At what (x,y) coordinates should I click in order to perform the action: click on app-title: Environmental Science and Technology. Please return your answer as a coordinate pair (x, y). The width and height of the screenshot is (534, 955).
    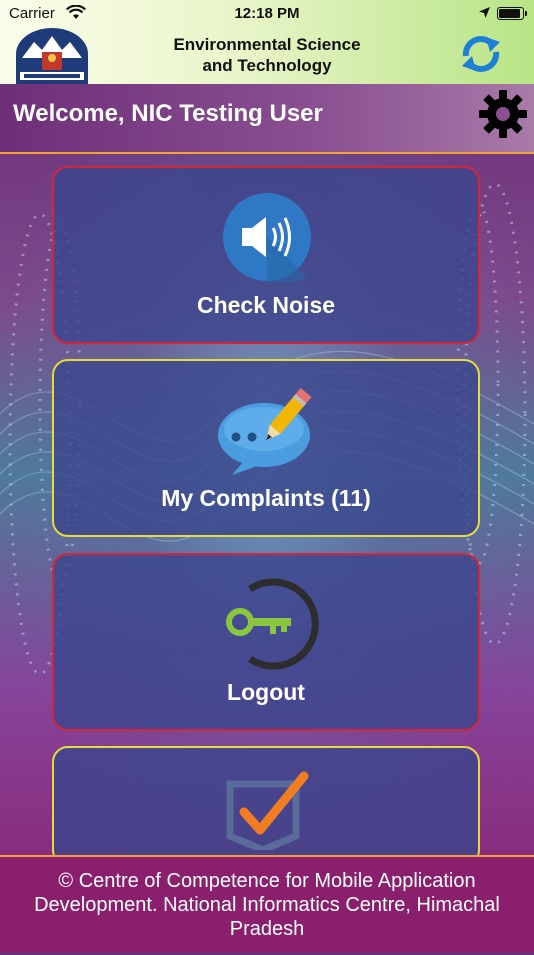
    Looking at the image, I should click on (267, 55).